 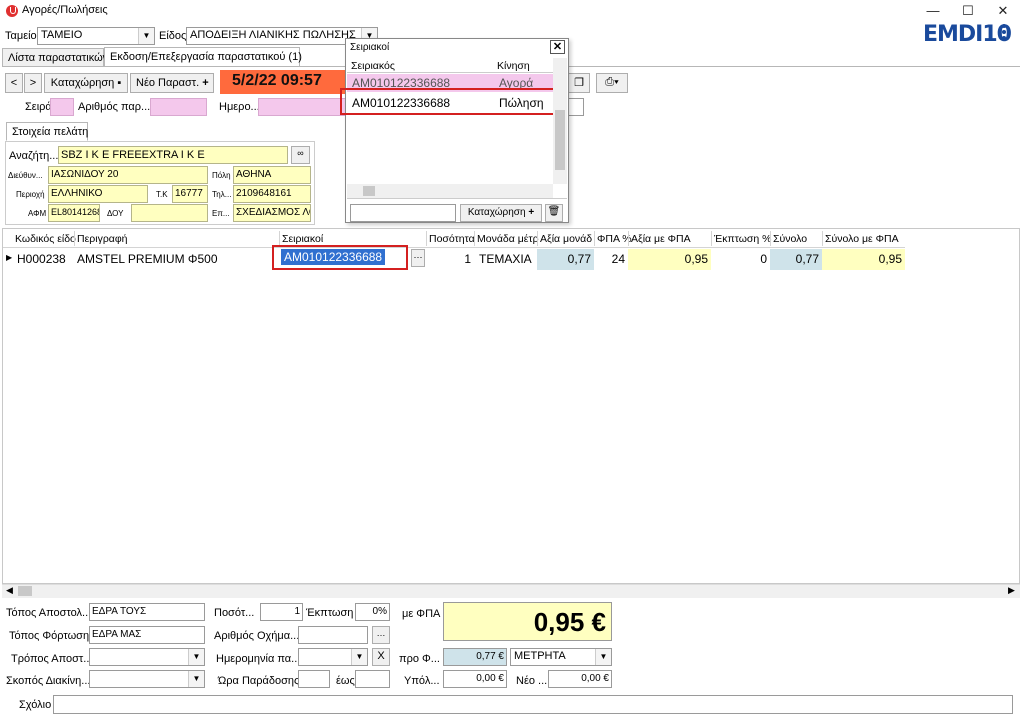 What do you see at coordinates (565, 259) in the screenshot?
I see `cell-unit-value: 0,77` at bounding box center [565, 259].